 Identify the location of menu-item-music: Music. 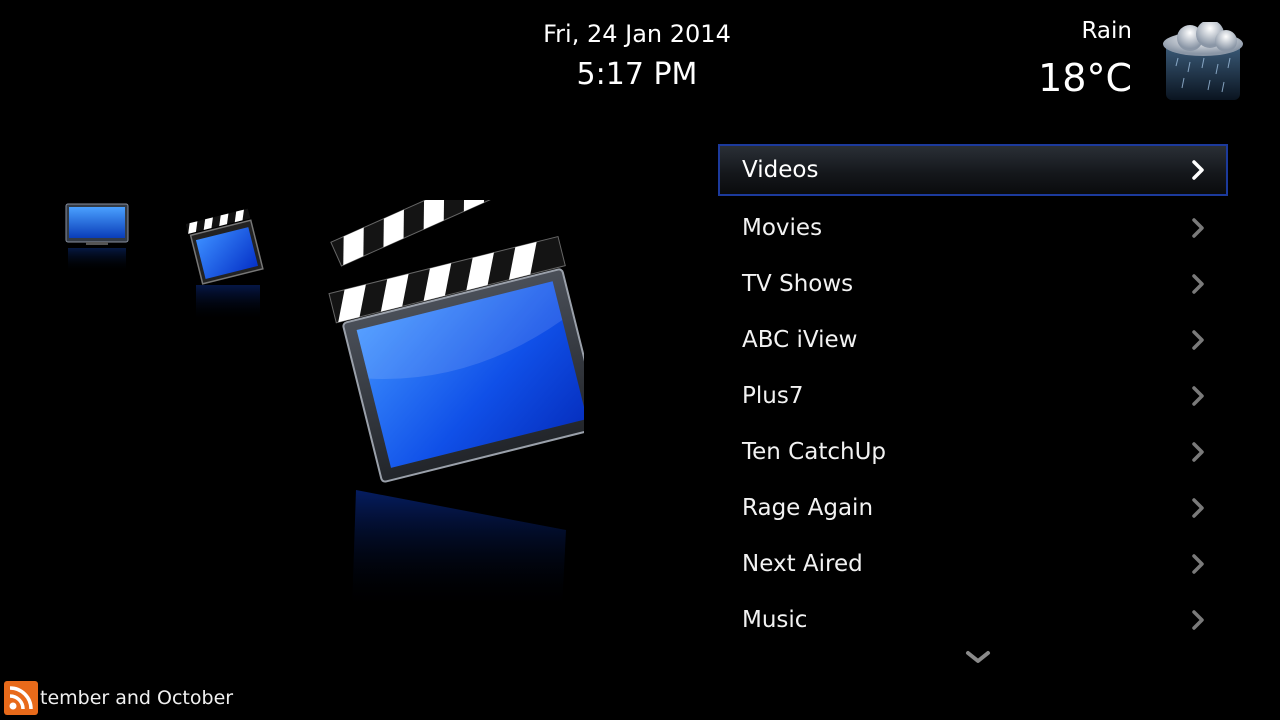
(973, 620).